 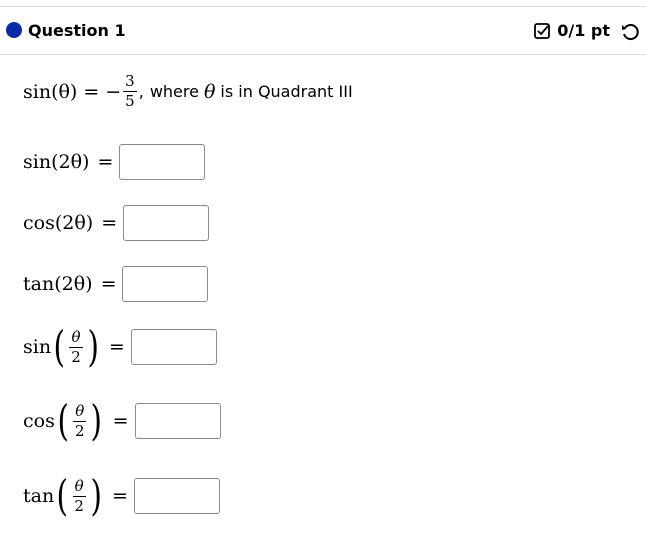 What do you see at coordinates (130, 81) in the screenshot?
I see `fraction-numerator: 3` at bounding box center [130, 81].